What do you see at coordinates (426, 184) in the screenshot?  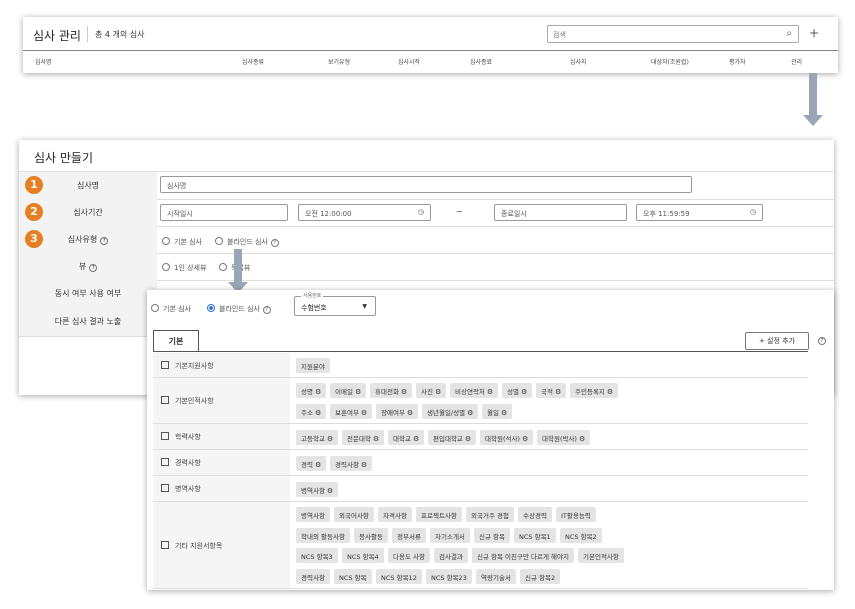 I see `exam-name-input: 심사명` at bounding box center [426, 184].